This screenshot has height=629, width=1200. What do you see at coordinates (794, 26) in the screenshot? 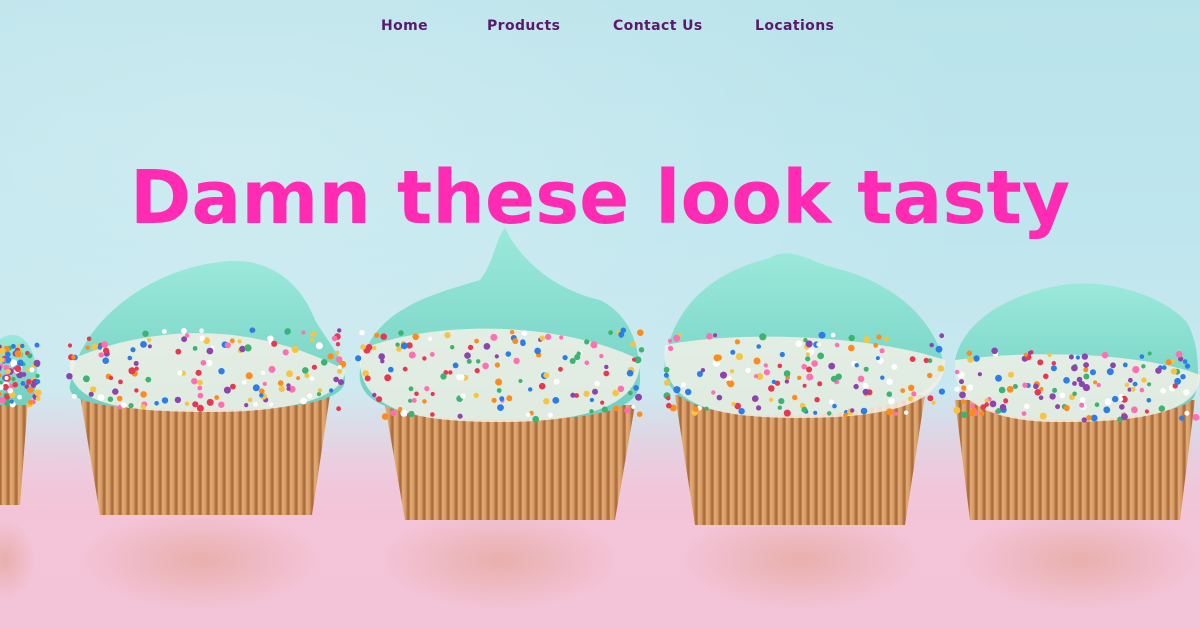
I see `nav-locations-link: Locations` at bounding box center [794, 26].